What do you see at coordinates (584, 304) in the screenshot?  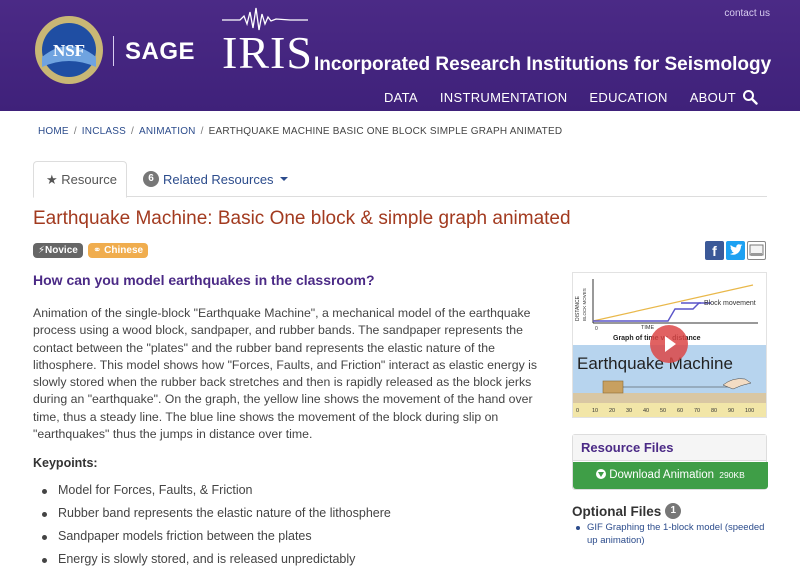 I see `thumb-ylabel-2: BLOCK MOVES` at bounding box center [584, 304].